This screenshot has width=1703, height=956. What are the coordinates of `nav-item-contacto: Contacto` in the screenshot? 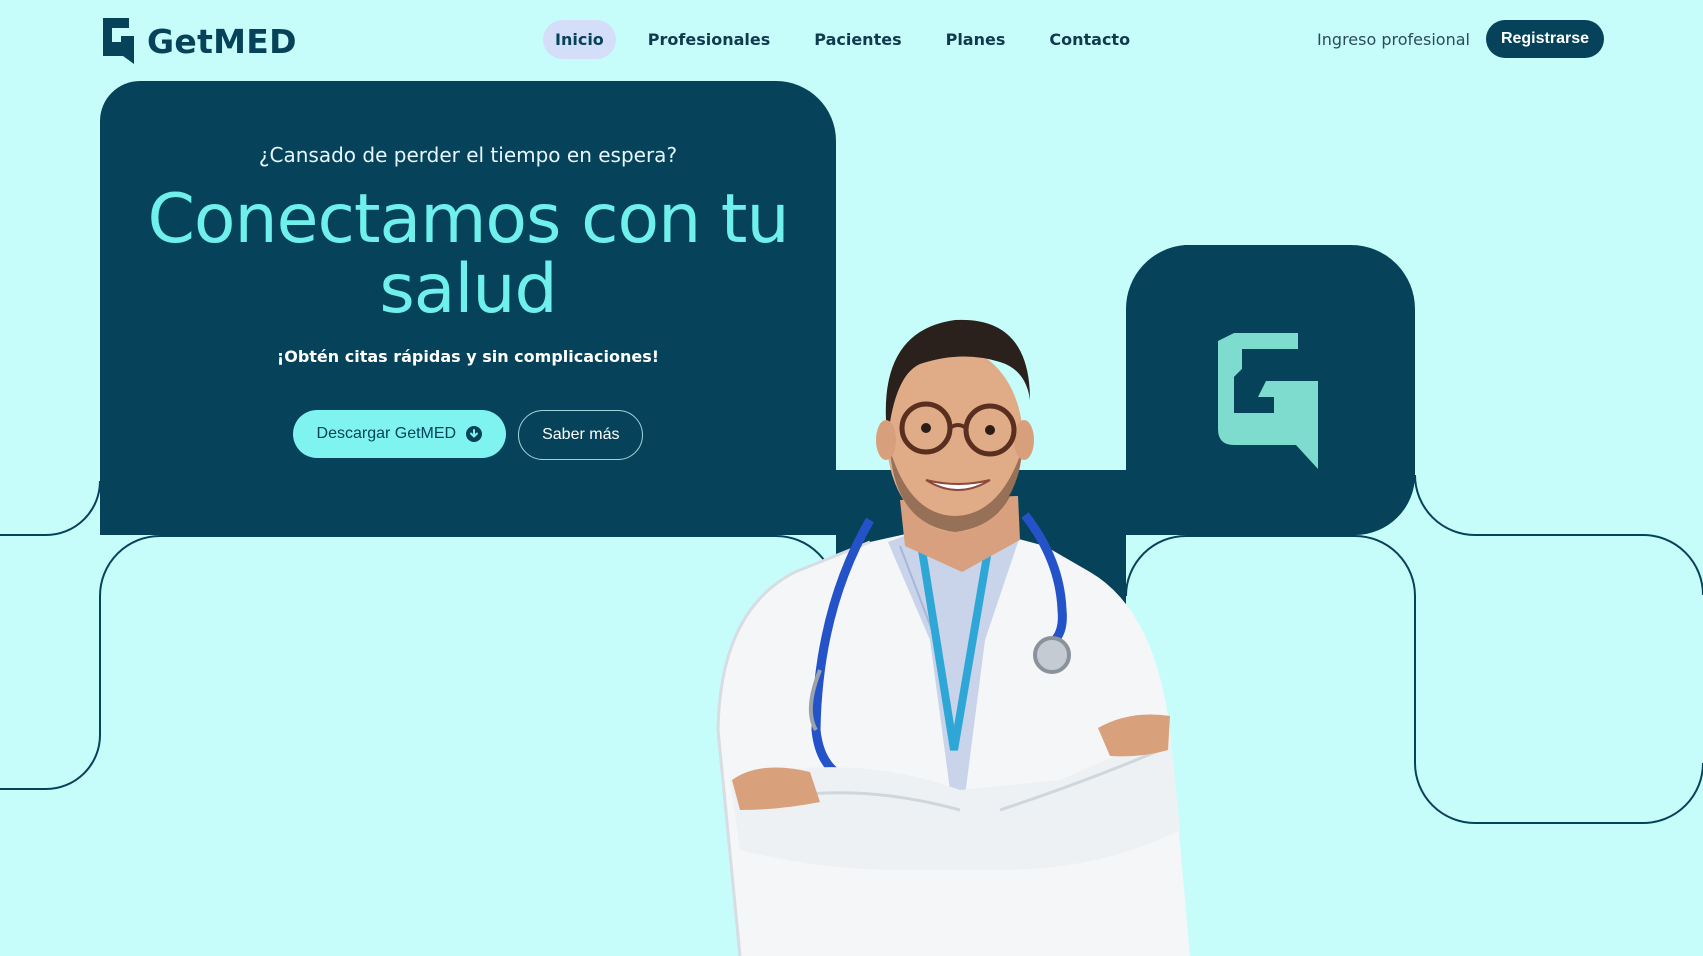 It's located at (1089, 39).